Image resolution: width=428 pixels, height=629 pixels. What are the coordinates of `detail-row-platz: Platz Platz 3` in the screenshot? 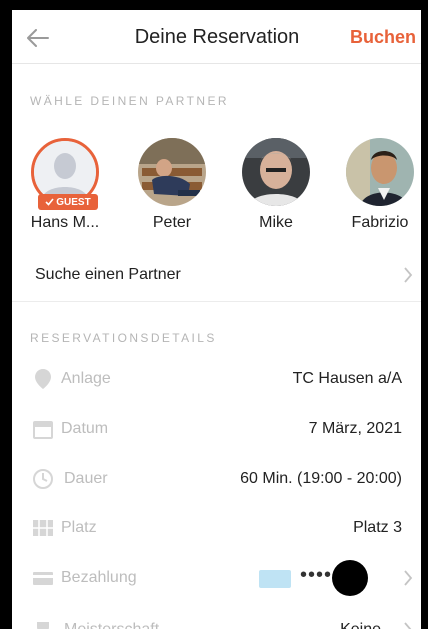 It's located at (216, 529).